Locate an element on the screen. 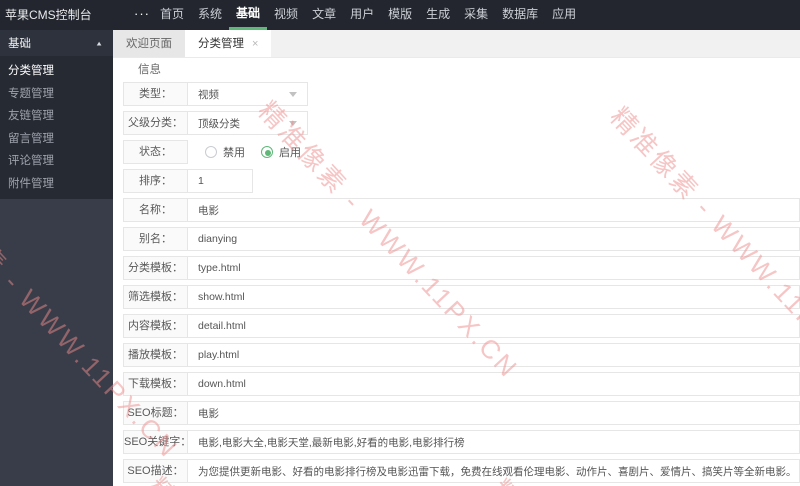  nav-item-user: 用户 is located at coordinates (362, 15).